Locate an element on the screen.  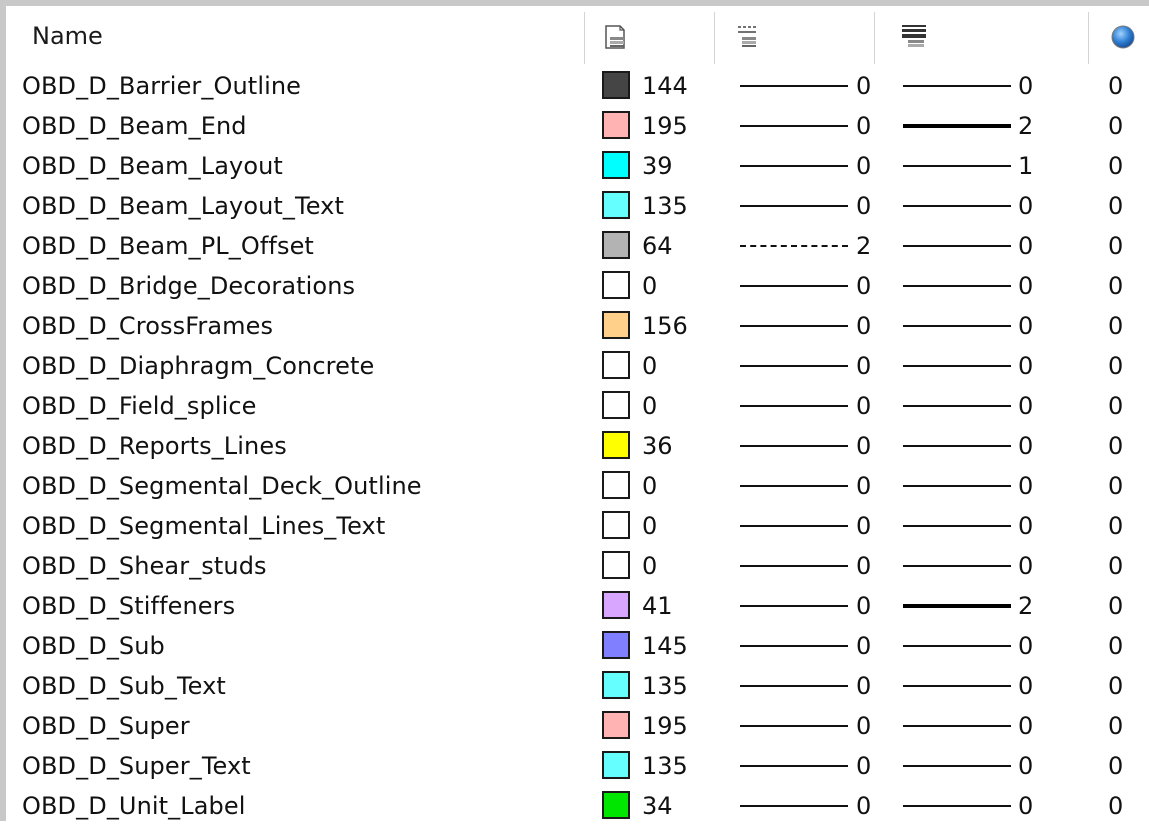
table-row: OBD_D_Bridge_Decorations 0 0 0 0 is located at coordinates (574, 286).